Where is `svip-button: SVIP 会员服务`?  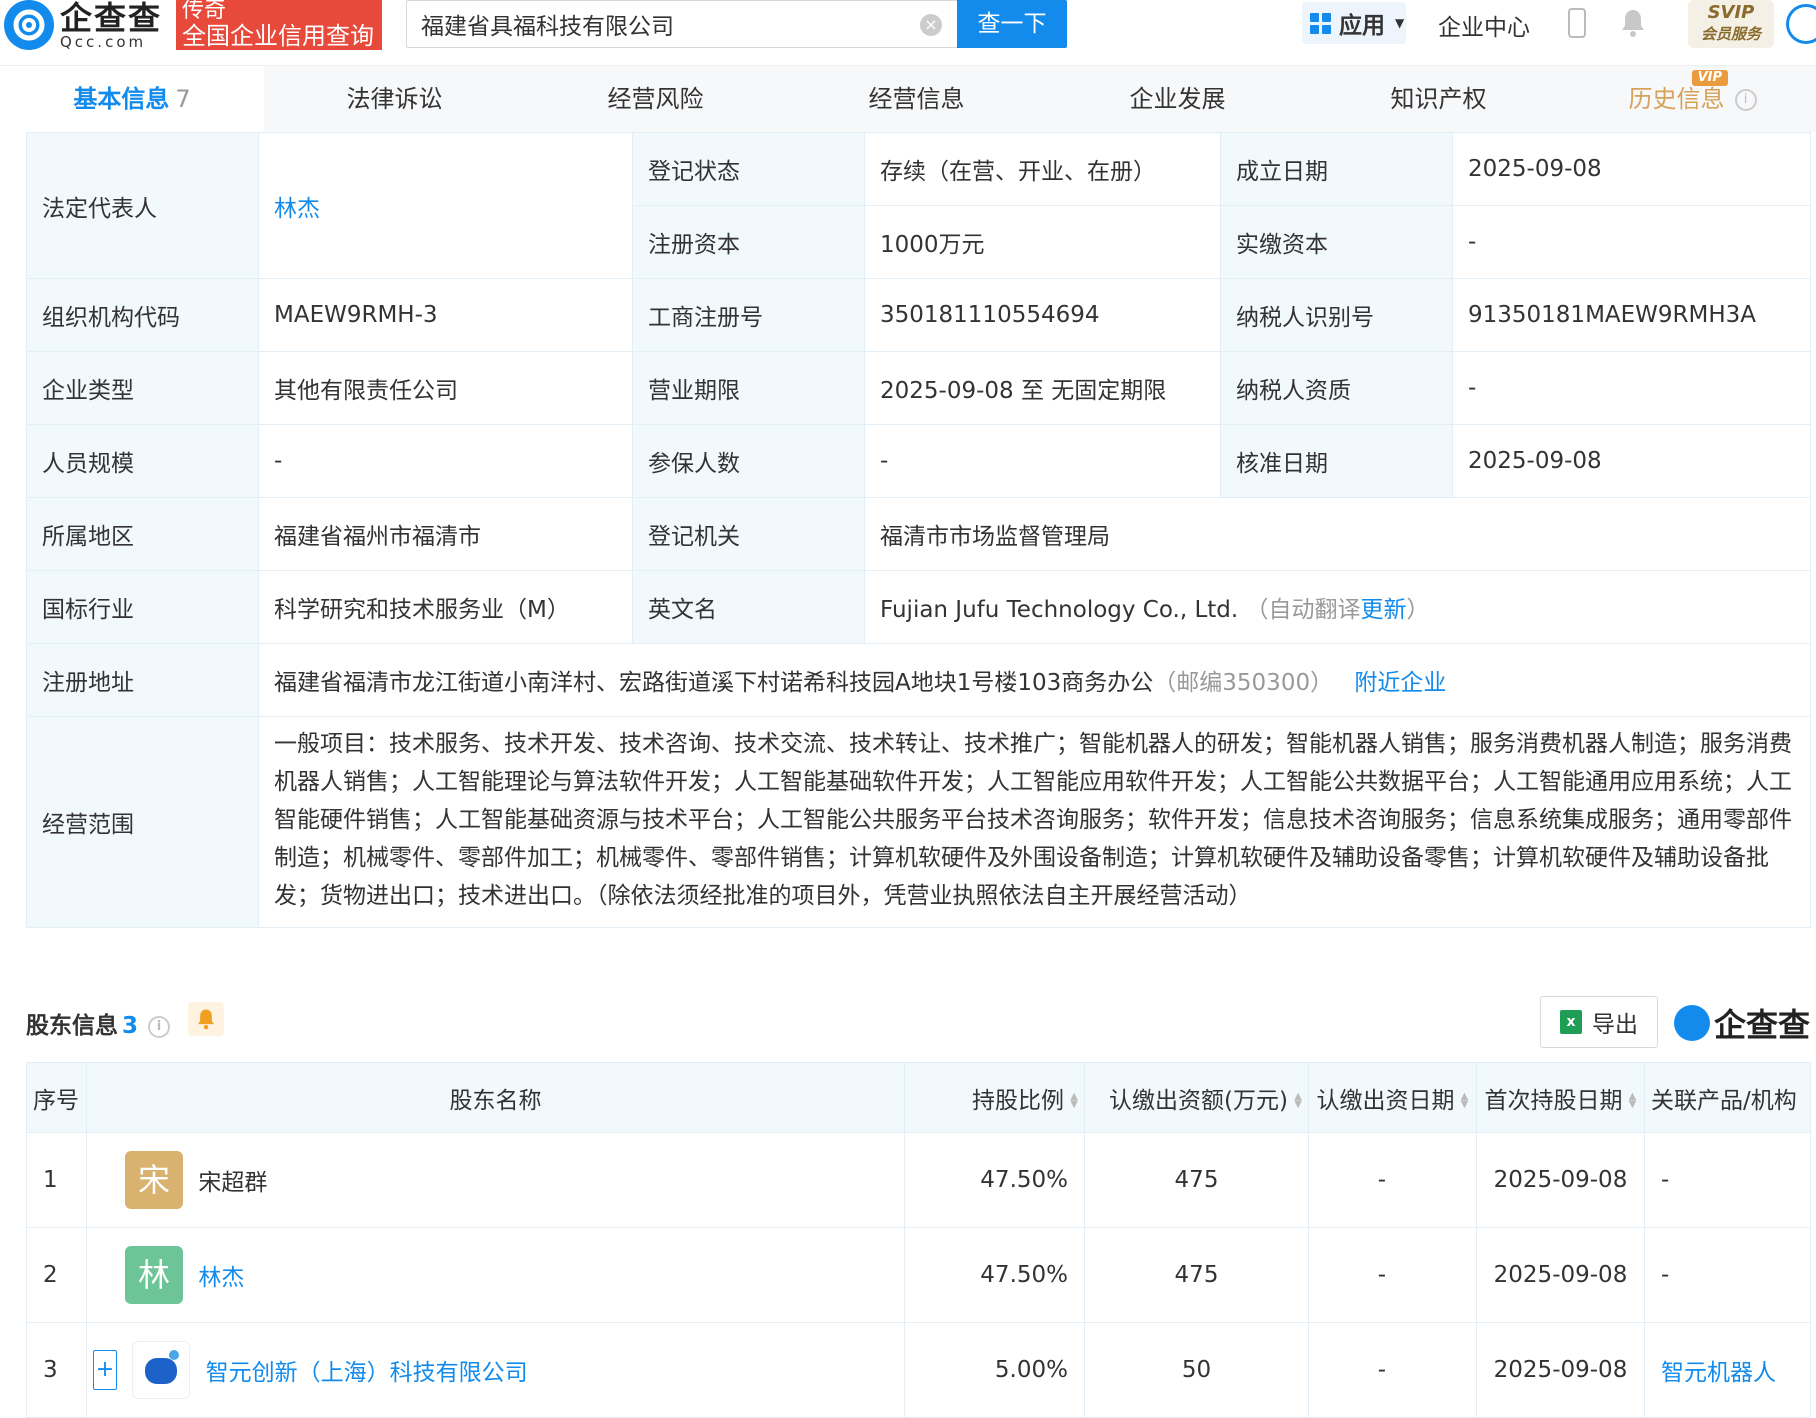
svip-button: SVIP 会员服务 is located at coordinates (1731, 24).